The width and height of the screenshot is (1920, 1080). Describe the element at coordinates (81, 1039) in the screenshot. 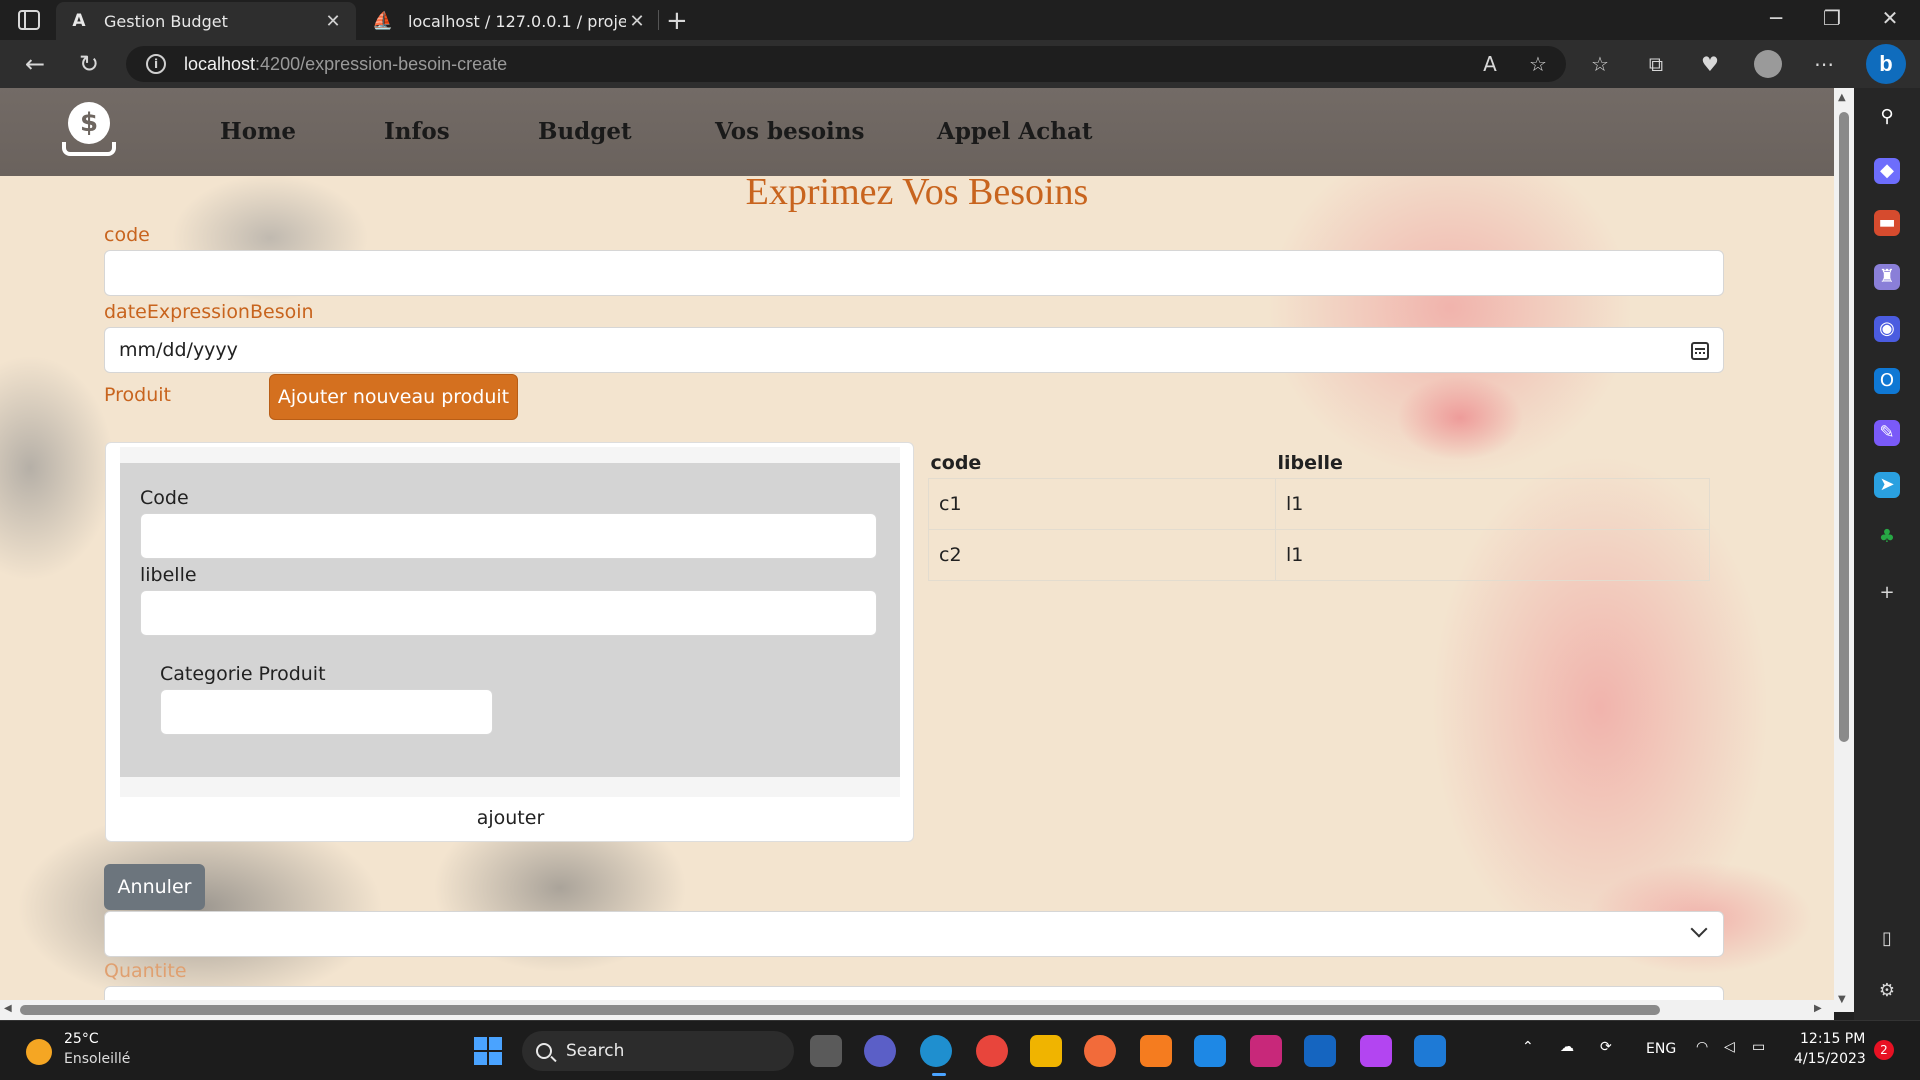

I see `weather-temperature: 25°C` at that location.